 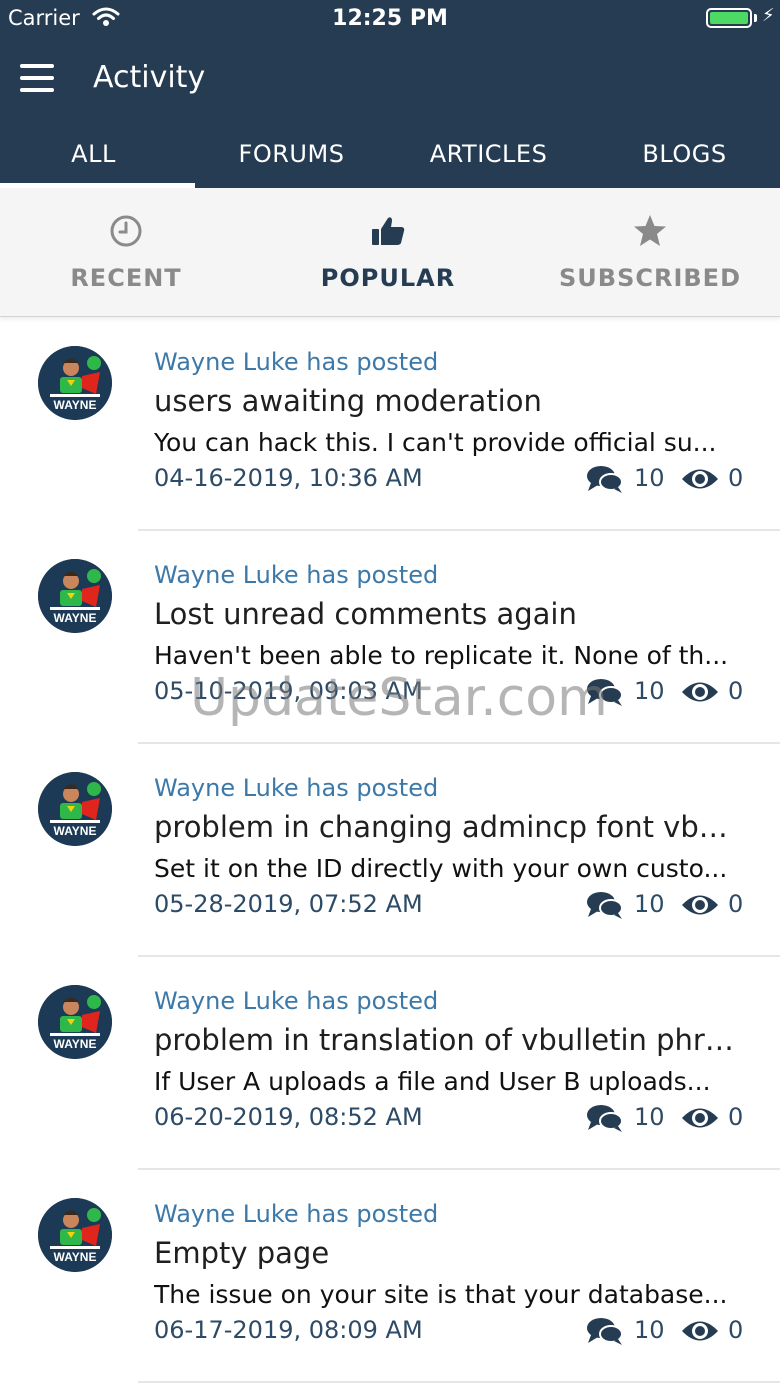 I want to click on filter-label-subscribed: SUBSCRIBED, so click(x=650, y=278).